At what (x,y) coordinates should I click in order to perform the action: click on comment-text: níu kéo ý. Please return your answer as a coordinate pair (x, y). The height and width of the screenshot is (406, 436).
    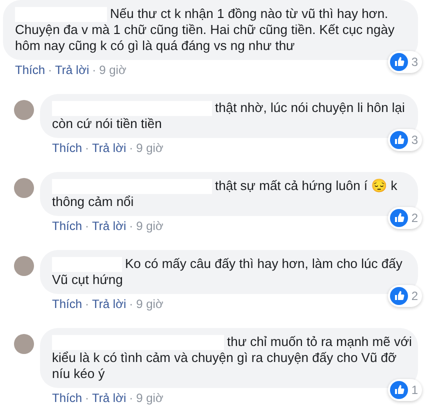
    Looking at the image, I should click on (78, 374).